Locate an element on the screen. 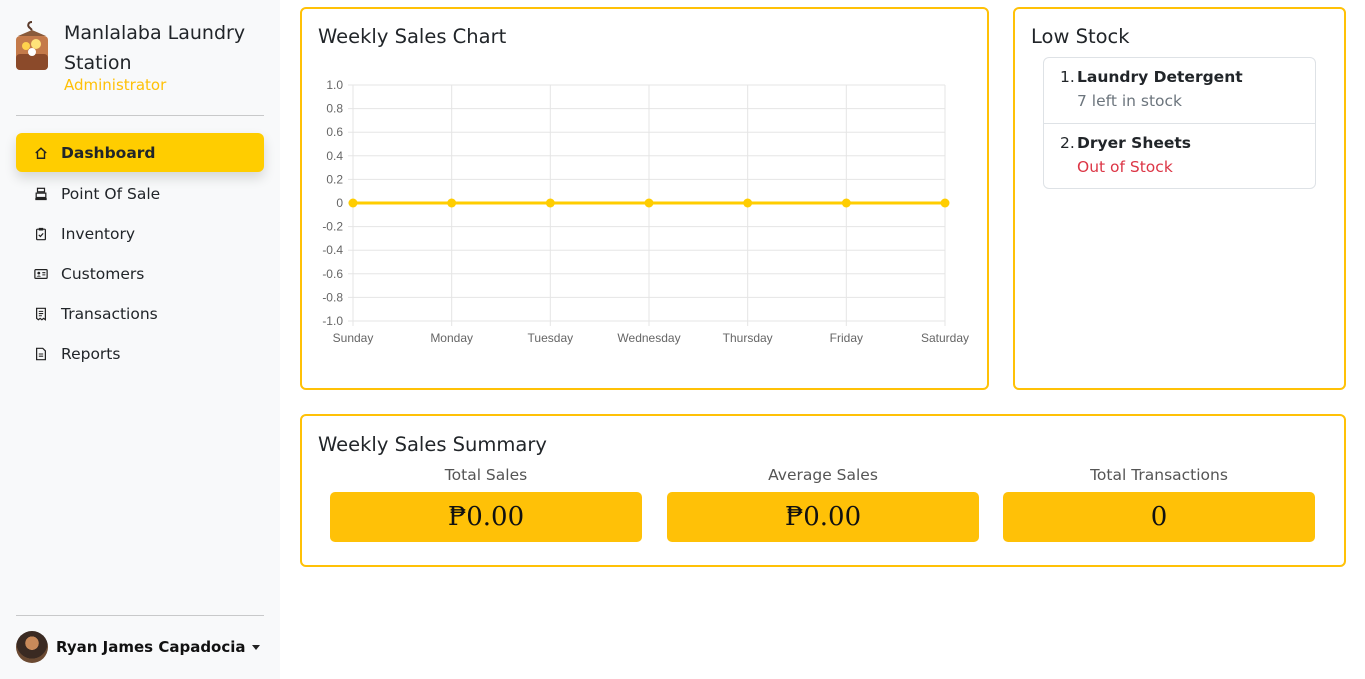 This screenshot has height=679, width=1365. total-transactions-stat: Total Transactions 0 is located at coordinates (1159, 503).